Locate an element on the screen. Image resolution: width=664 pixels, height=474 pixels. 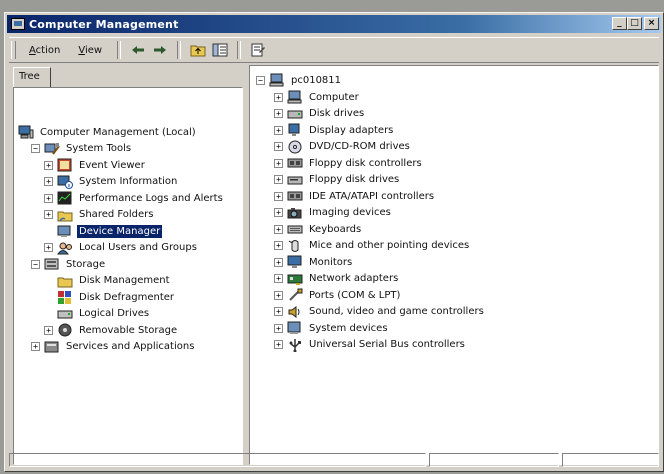
tree-item-label: Device Manager is located at coordinates (120, 231).